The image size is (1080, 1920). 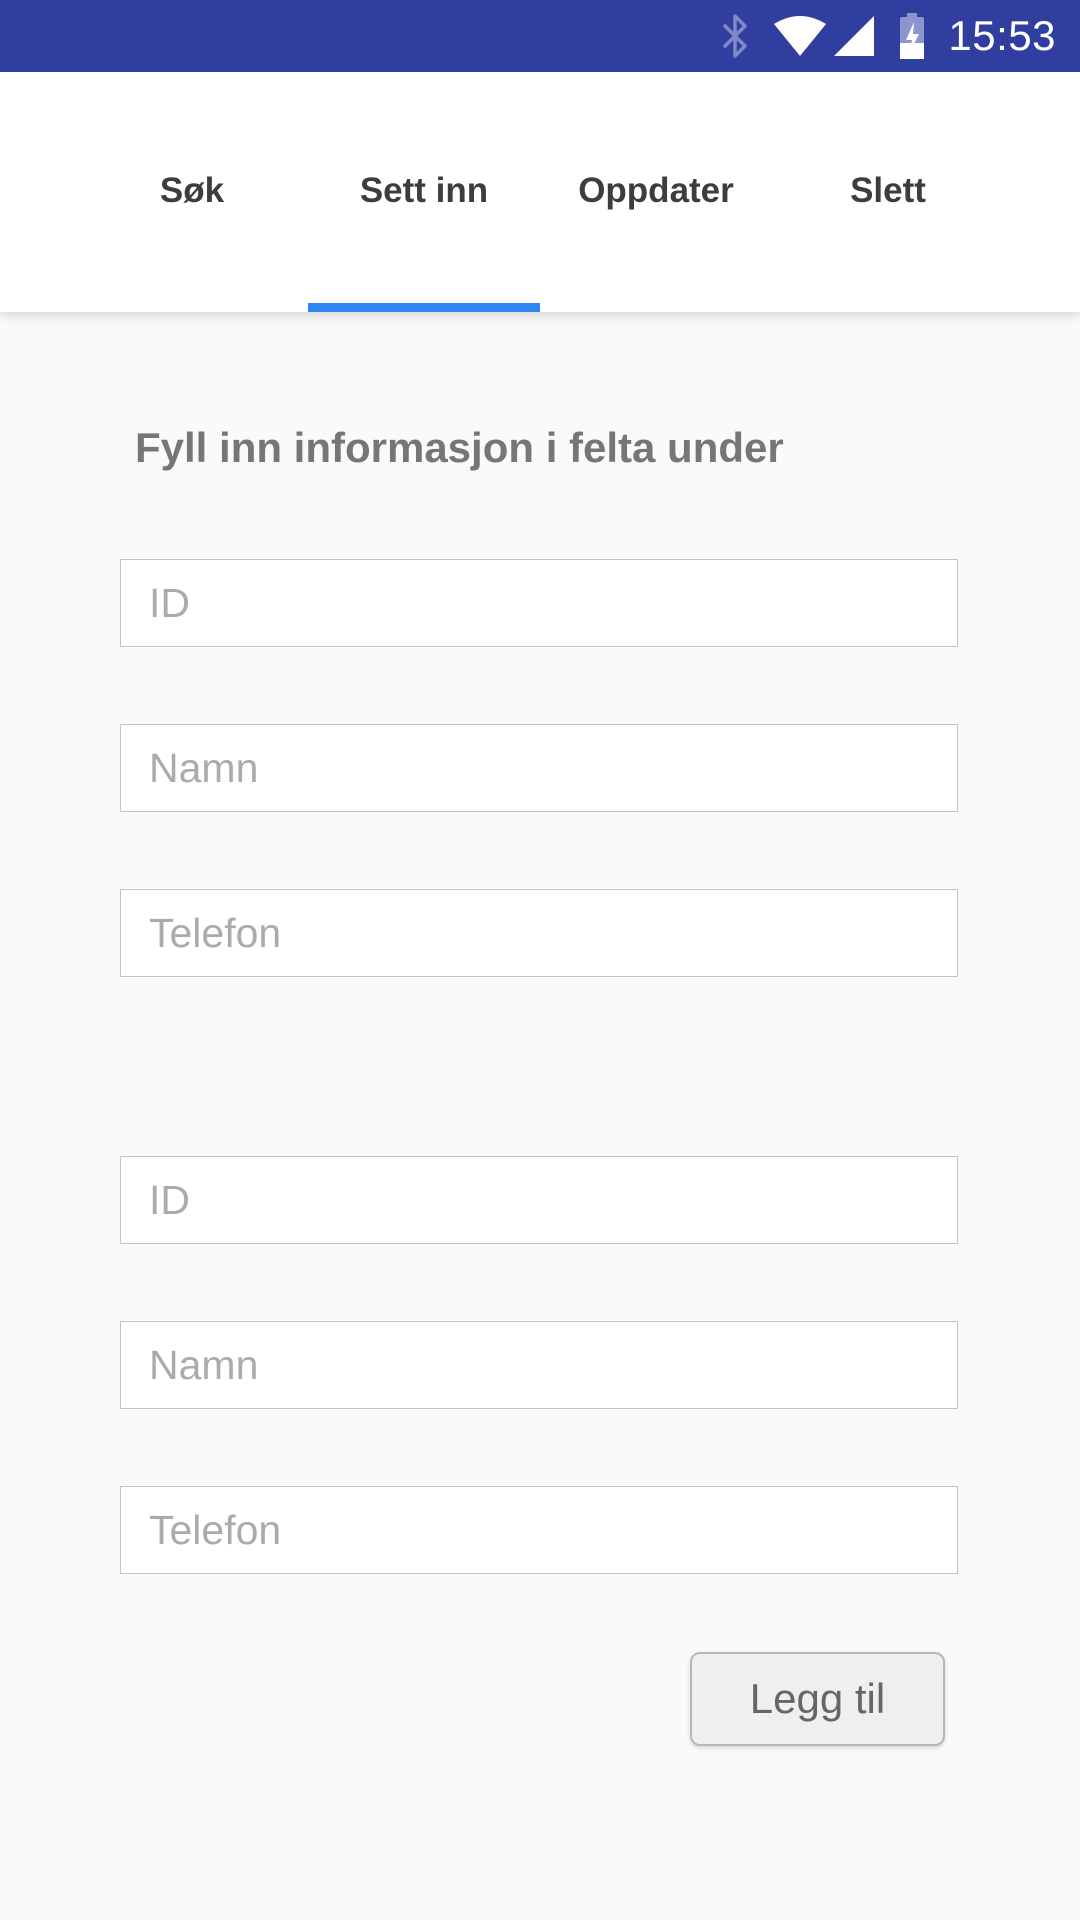 I want to click on tab-search: Søk, so click(x=192, y=192).